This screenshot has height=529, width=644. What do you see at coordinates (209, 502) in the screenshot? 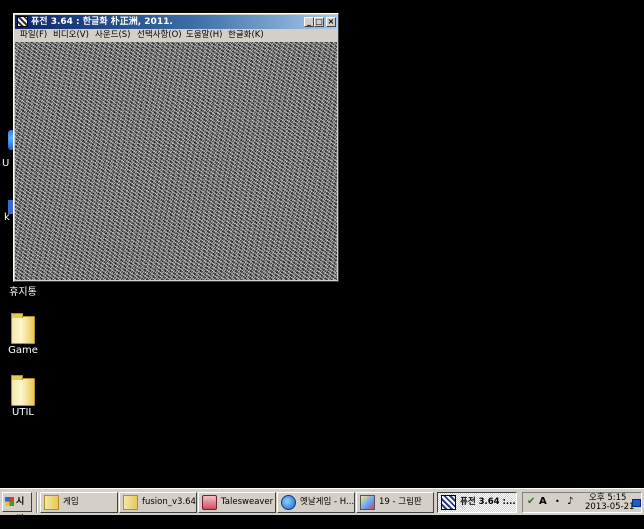
I see `talesweaver-icon` at bounding box center [209, 502].